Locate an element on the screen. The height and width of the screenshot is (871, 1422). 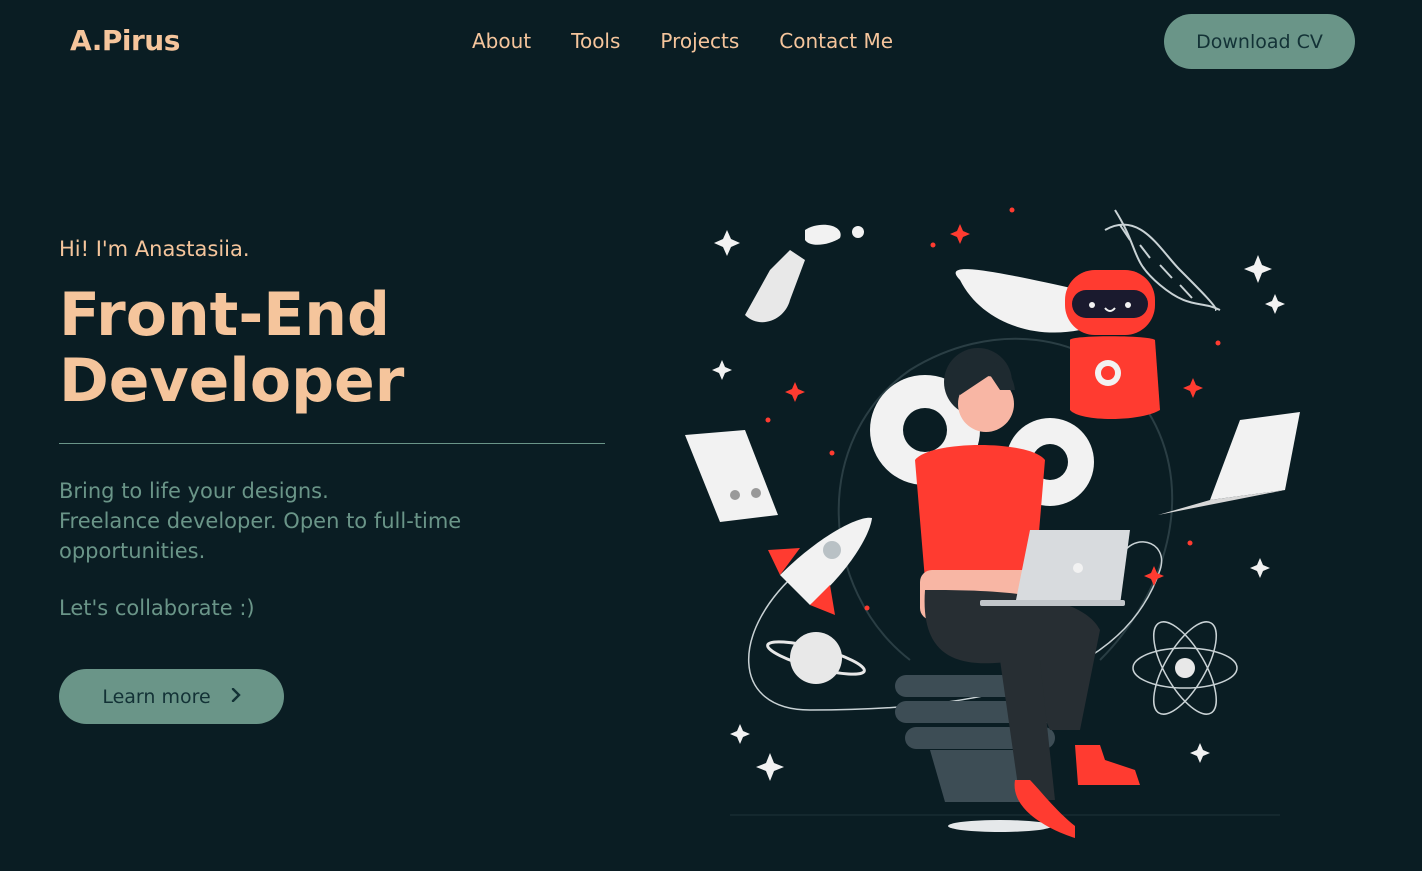
learn-more-label: Learn more is located at coordinates (156, 696).